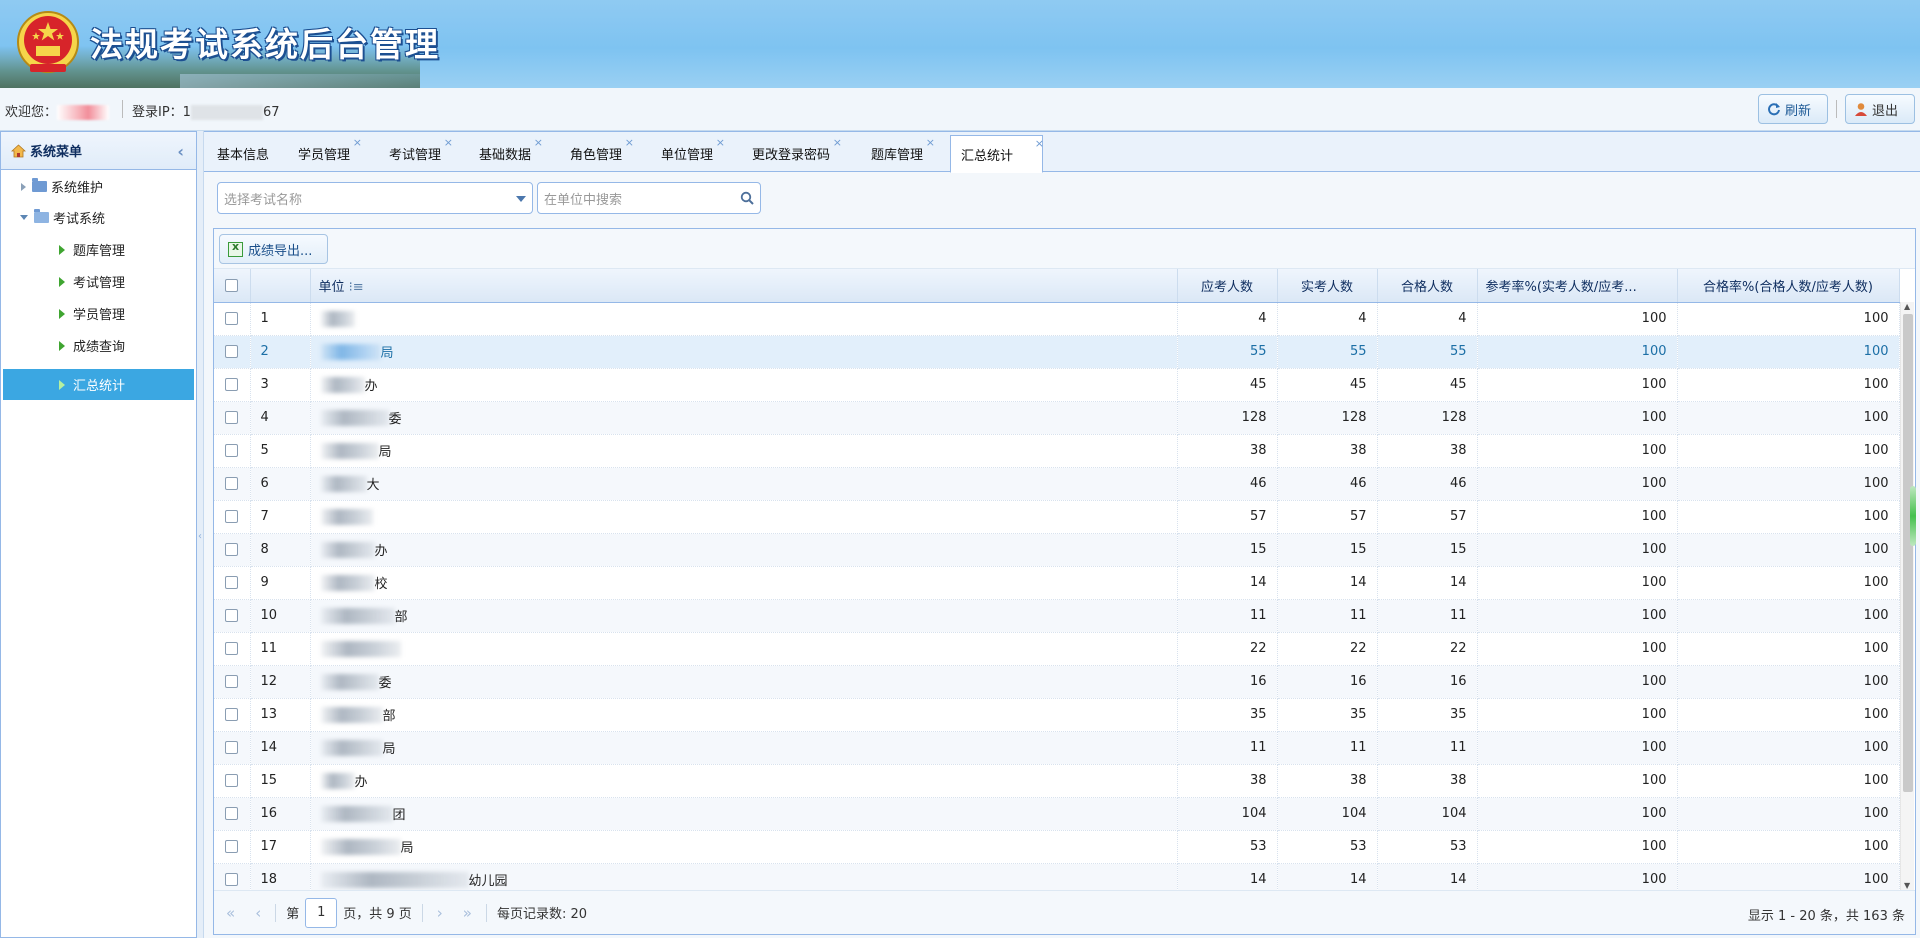 The width and height of the screenshot is (1920, 938). I want to click on table-row: 9 校 14 14 14 100 100, so click(1057, 583).